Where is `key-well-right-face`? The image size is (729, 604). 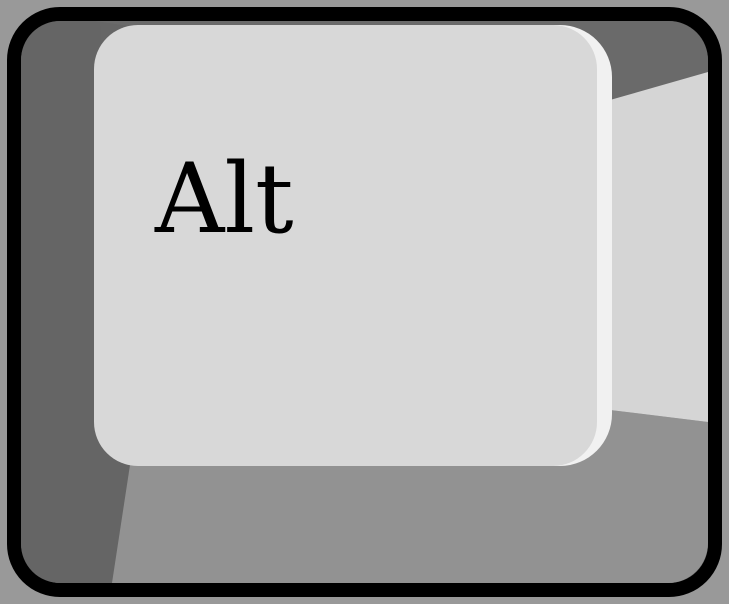
key-well-right-face is located at coordinates (659, 247).